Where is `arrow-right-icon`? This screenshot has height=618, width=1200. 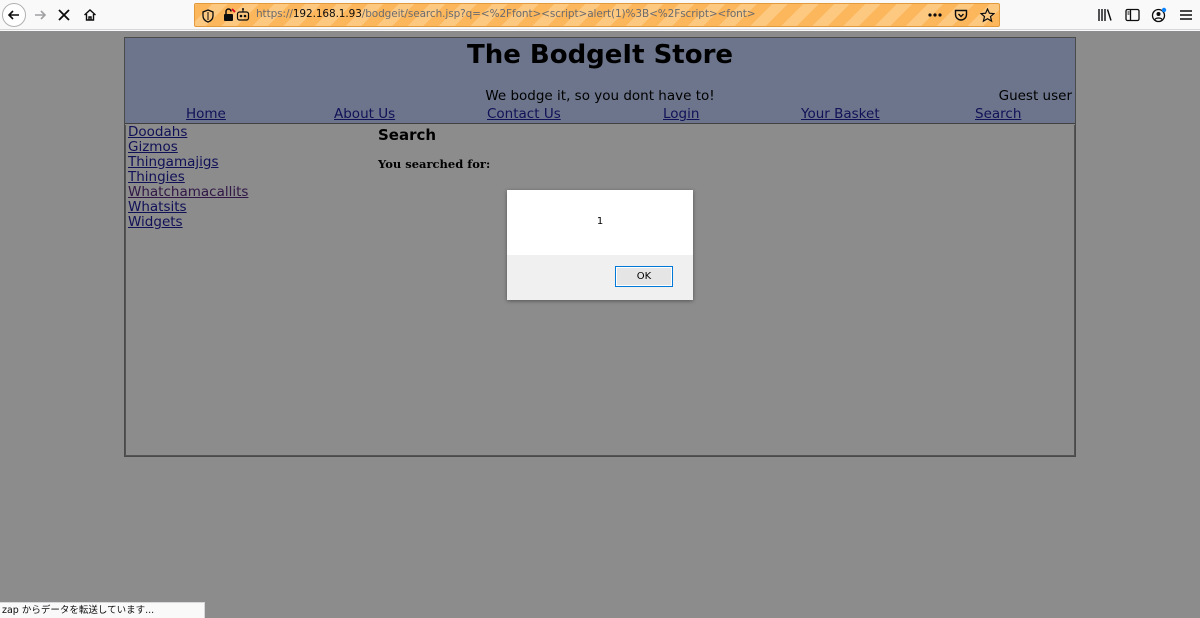 arrow-right-icon is located at coordinates (40, 15).